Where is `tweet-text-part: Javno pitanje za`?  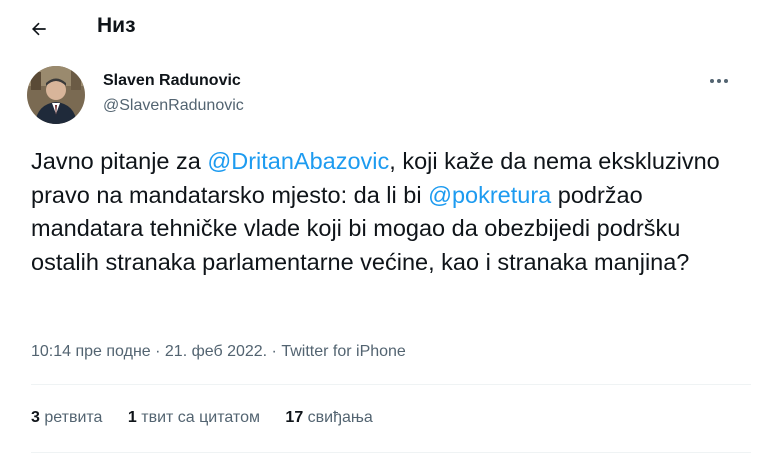
tweet-text-part: Javno pitanje za is located at coordinates (119, 161).